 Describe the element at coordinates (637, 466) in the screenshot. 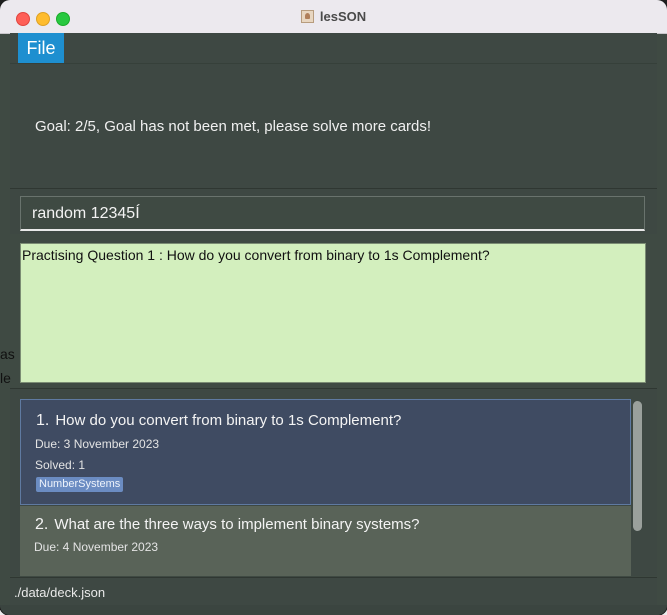

I see `card-list-scrollbar` at that location.